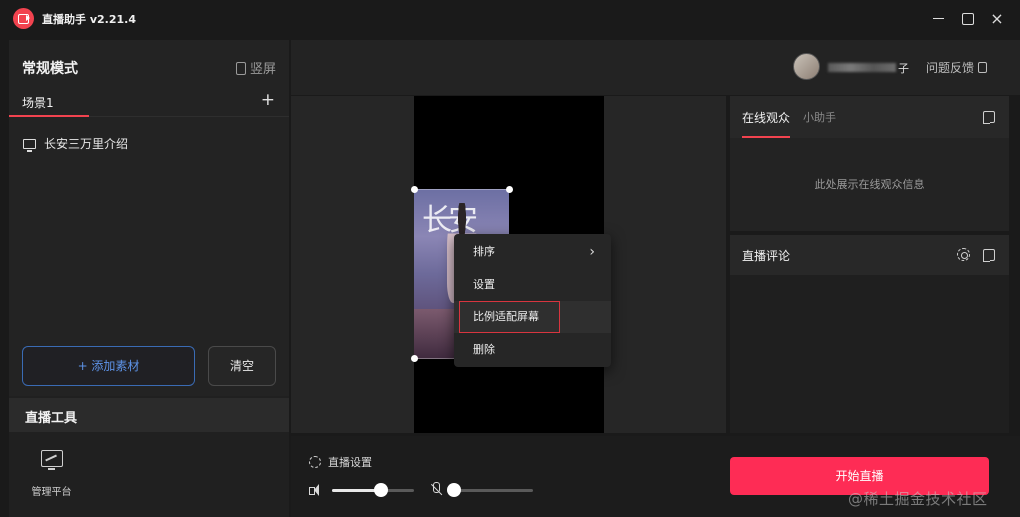 The height and width of the screenshot is (517, 1020). What do you see at coordinates (766, 137) in the screenshot?
I see `audience-tab-indicator` at bounding box center [766, 137].